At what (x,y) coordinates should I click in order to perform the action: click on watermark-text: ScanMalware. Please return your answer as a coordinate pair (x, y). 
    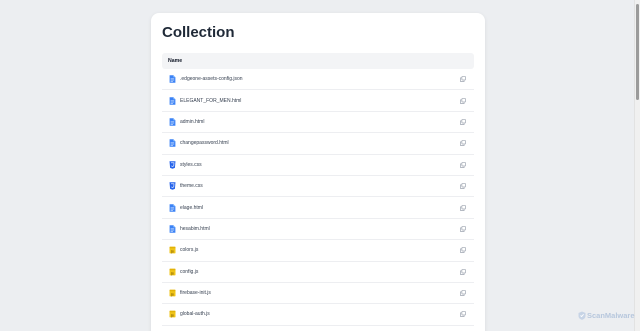
    Looking at the image, I should click on (611, 315).